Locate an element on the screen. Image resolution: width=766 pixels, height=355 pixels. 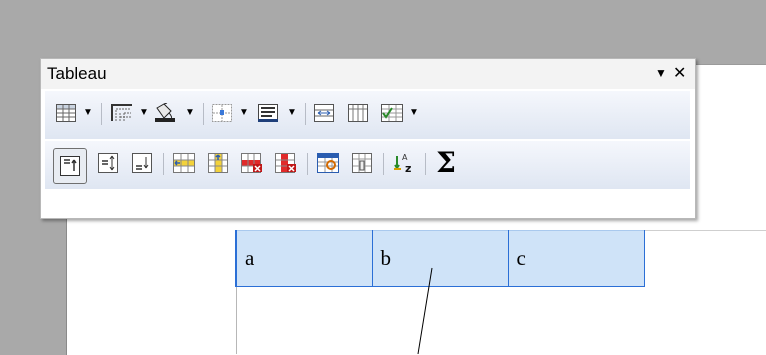
align-top-icon is located at coordinates (70, 166).